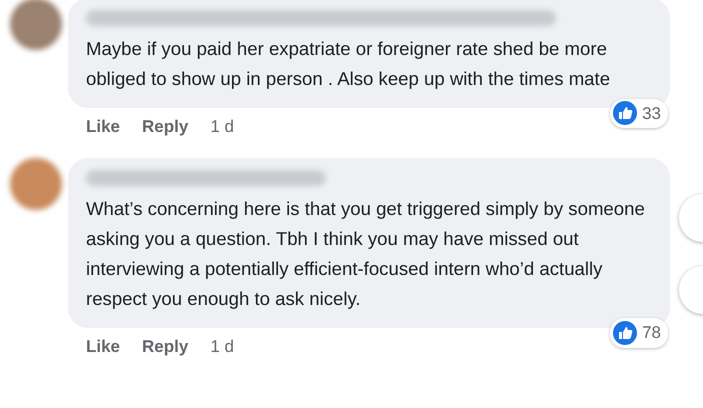 The image size is (703, 408). What do you see at coordinates (349, 64) in the screenshot?
I see `comment-text: Maybe if you paid her expatriate or foreigner rate shed be more obliged to show up in person . Also keep up with the times mate` at bounding box center [349, 64].